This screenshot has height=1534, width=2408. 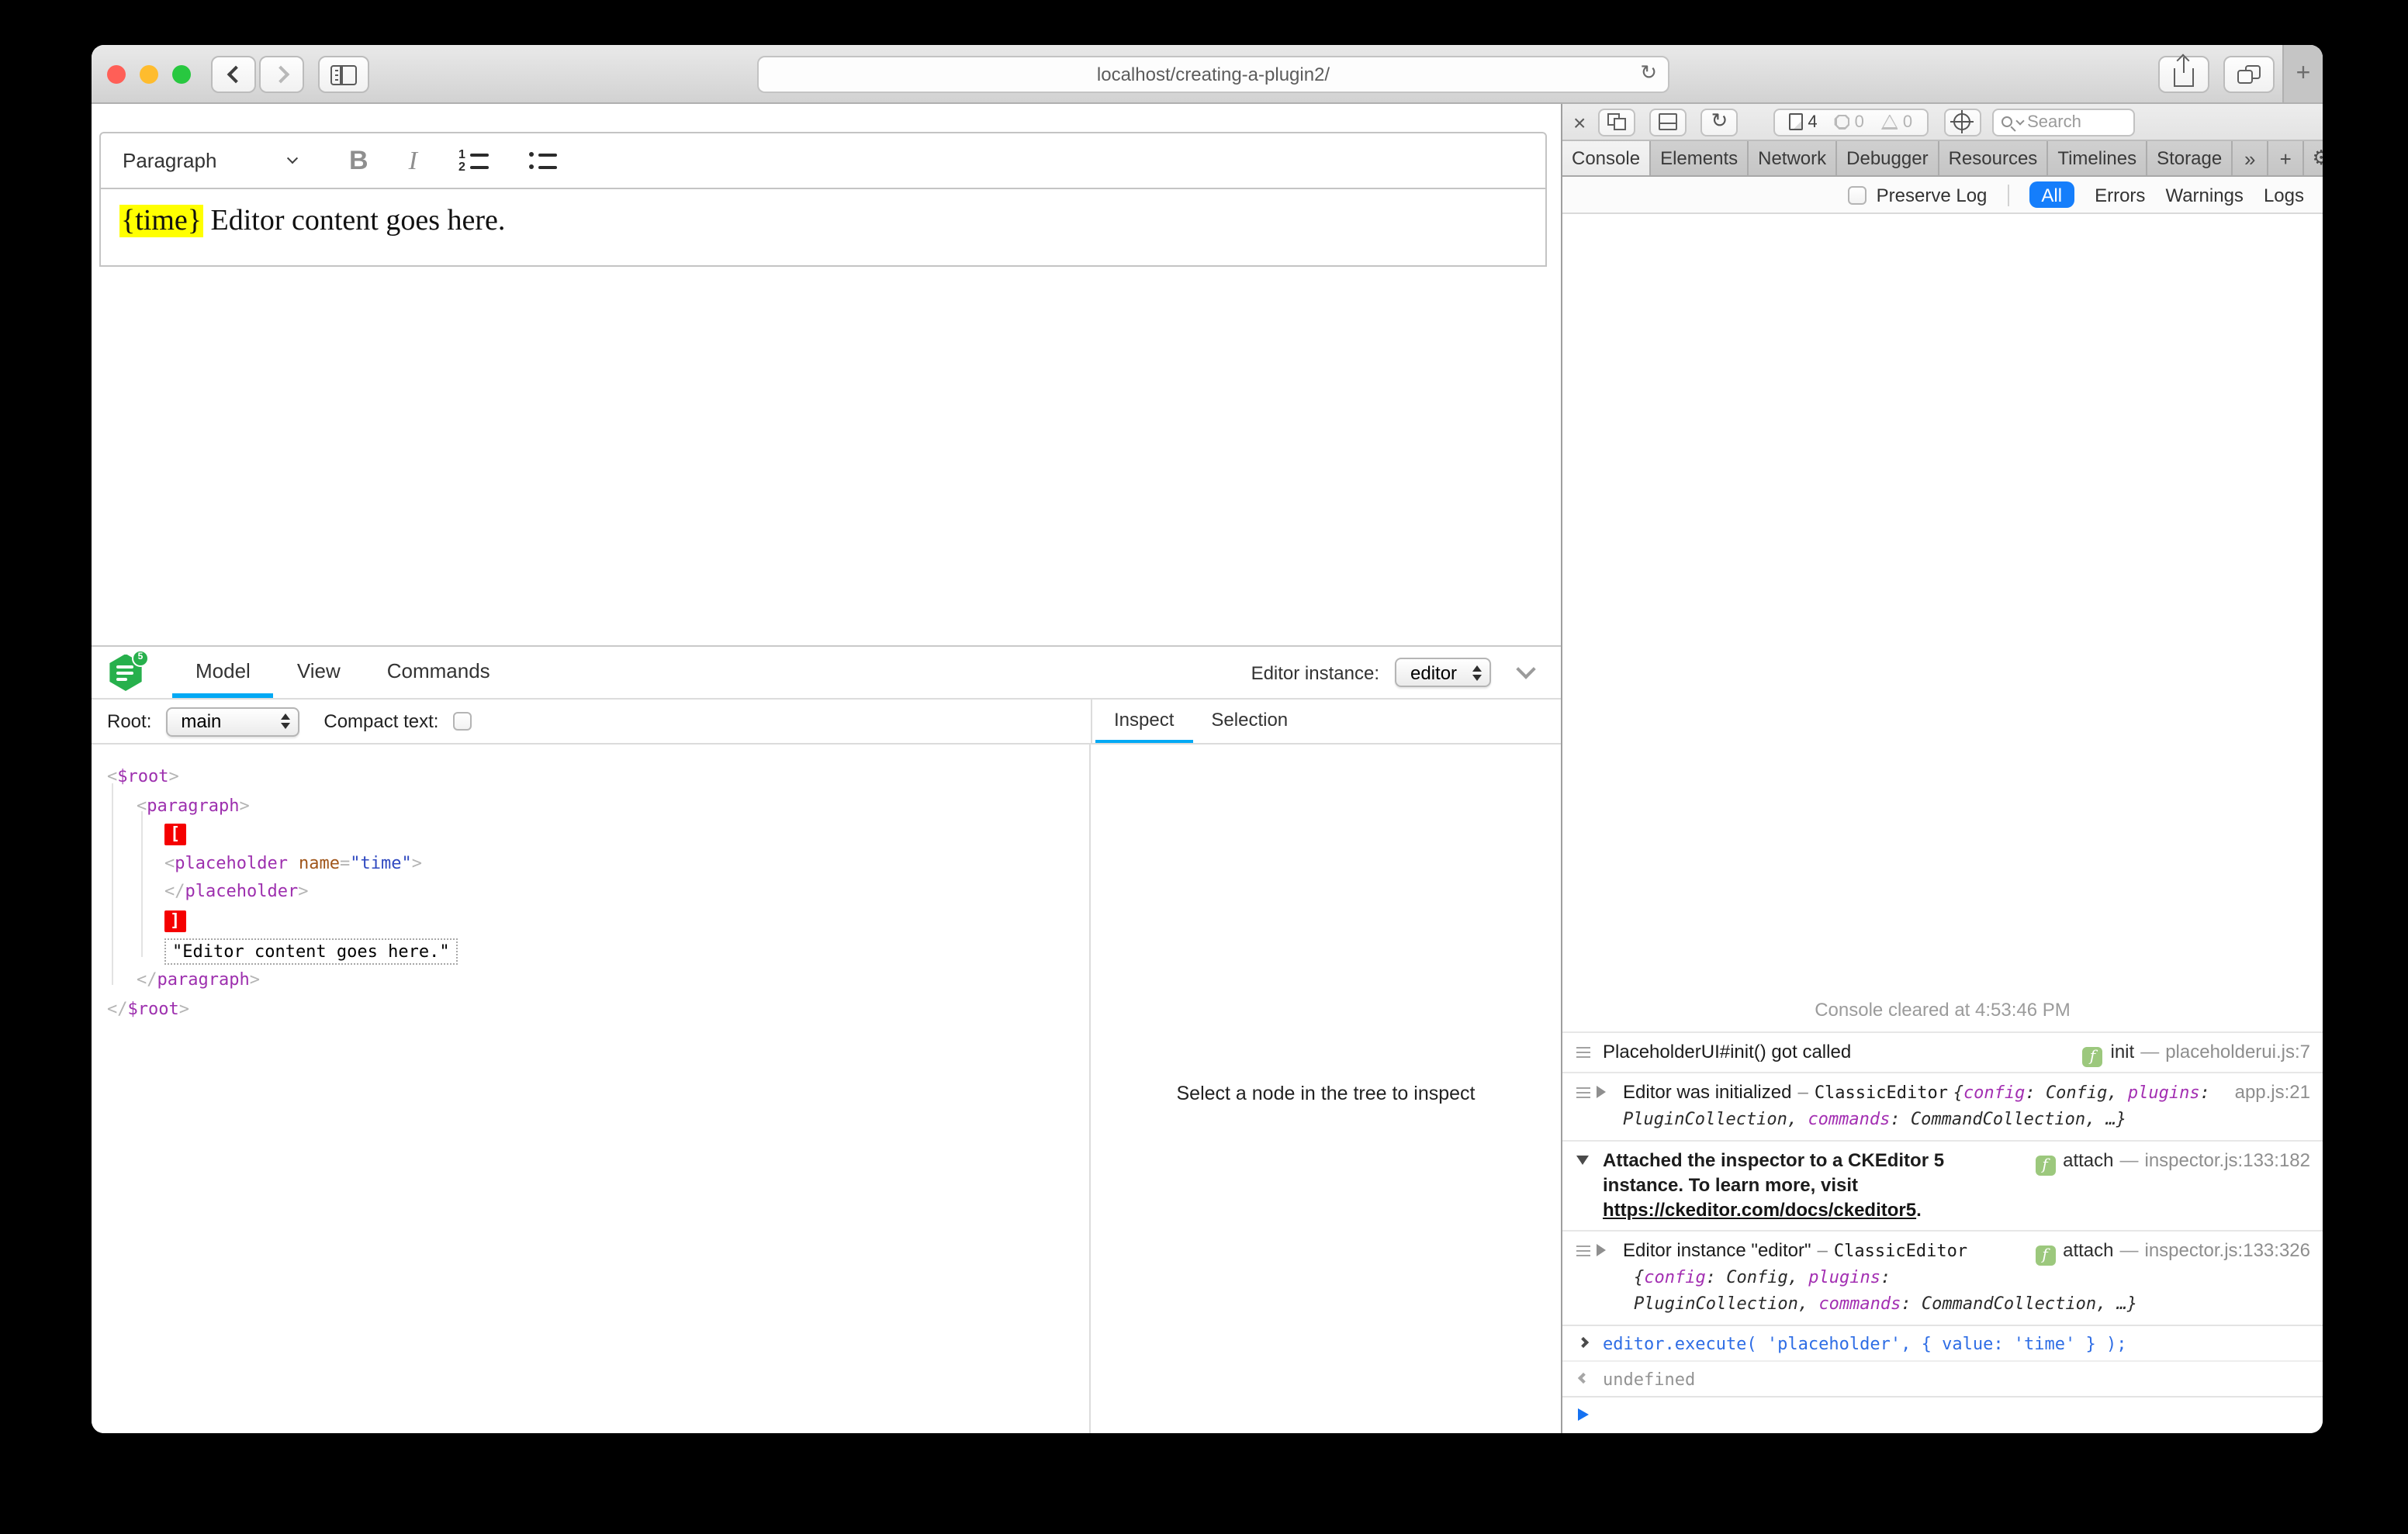 What do you see at coordinates (598, 895) in the screenshot?
I see `tree-node-placeholder-close: </placeholder>` at bounding box center [598, 895].